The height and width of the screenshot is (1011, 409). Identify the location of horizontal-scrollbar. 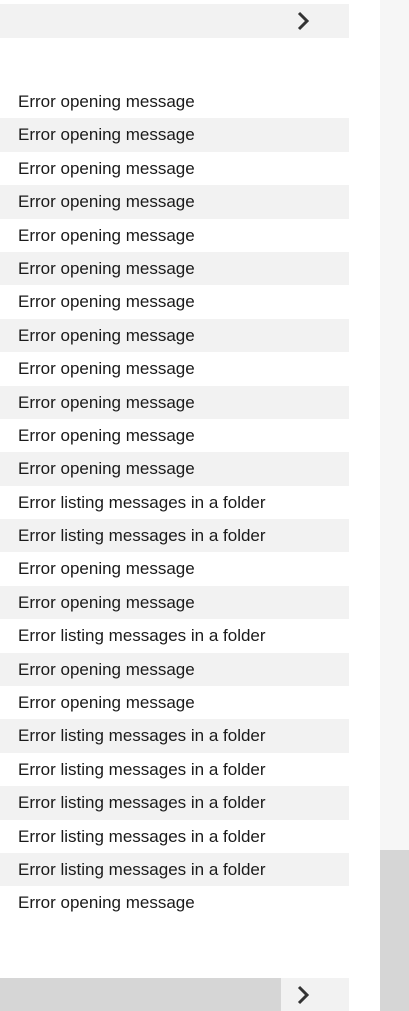
(174, 994).